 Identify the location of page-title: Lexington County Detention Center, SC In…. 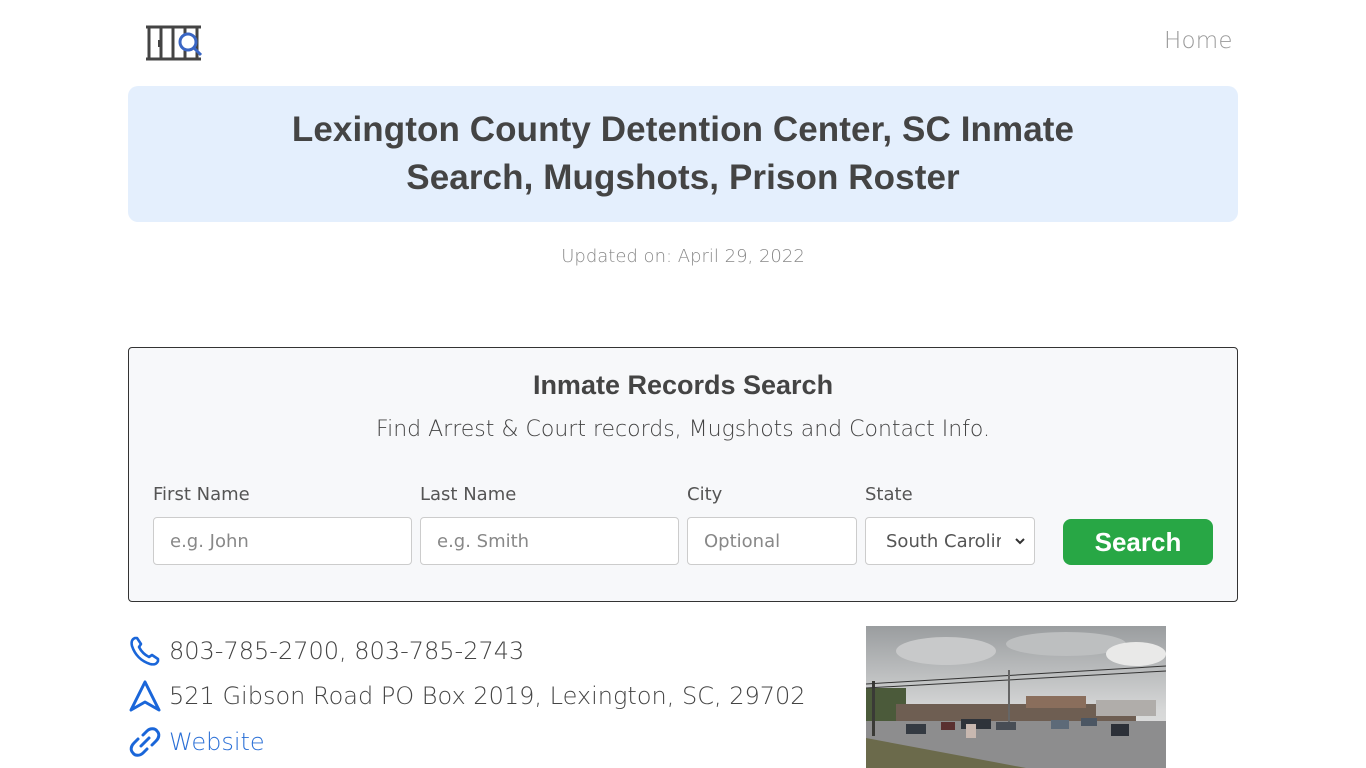
(683, 153).